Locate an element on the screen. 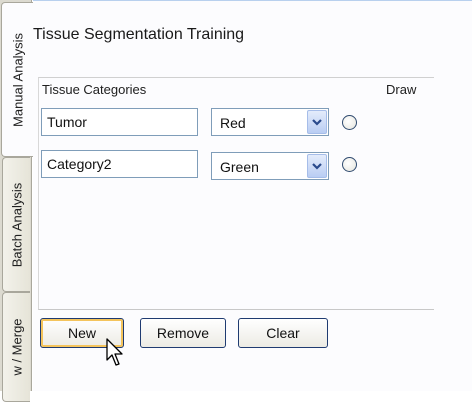 This screenshot has width=472, height=402. category-color-select-1: Red is located at coordinates (270, 122).